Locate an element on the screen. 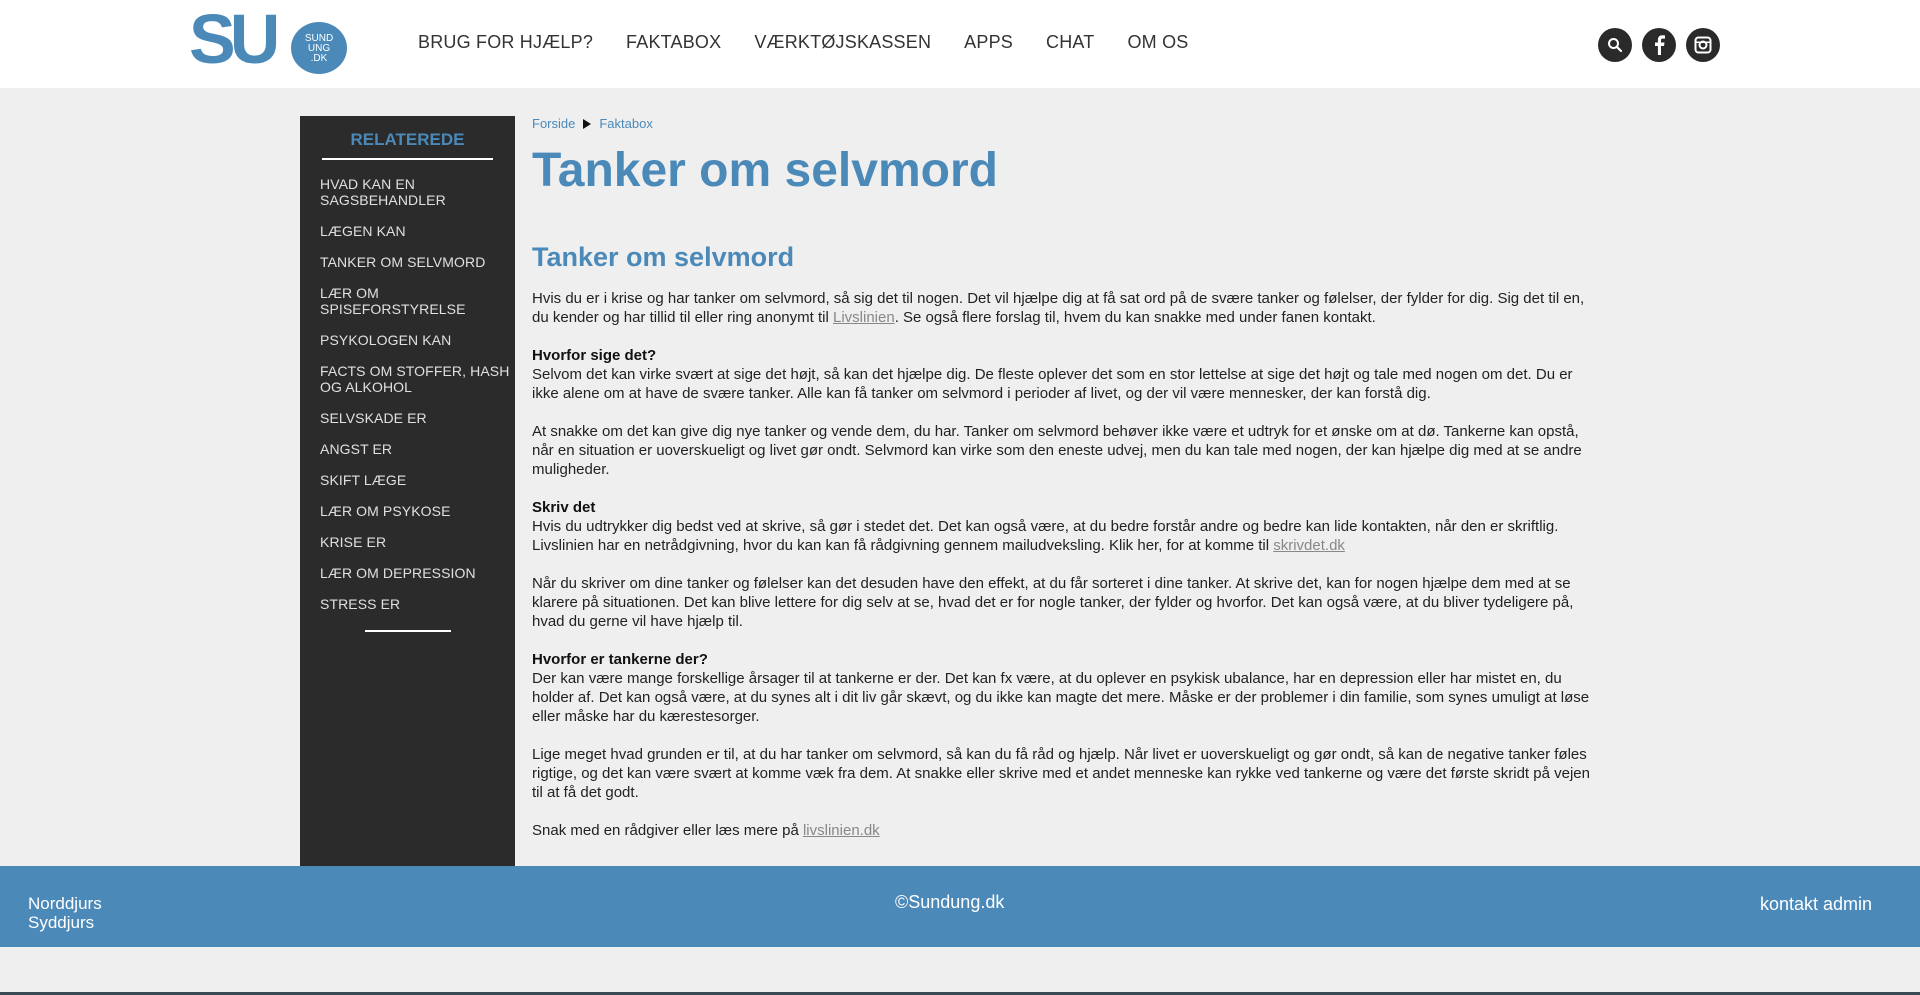 The height and width of the screenshot is (995, 1920). sidebar-item-psykose: LÆR OM PSYKOSE is located at coordinates (415, 511).